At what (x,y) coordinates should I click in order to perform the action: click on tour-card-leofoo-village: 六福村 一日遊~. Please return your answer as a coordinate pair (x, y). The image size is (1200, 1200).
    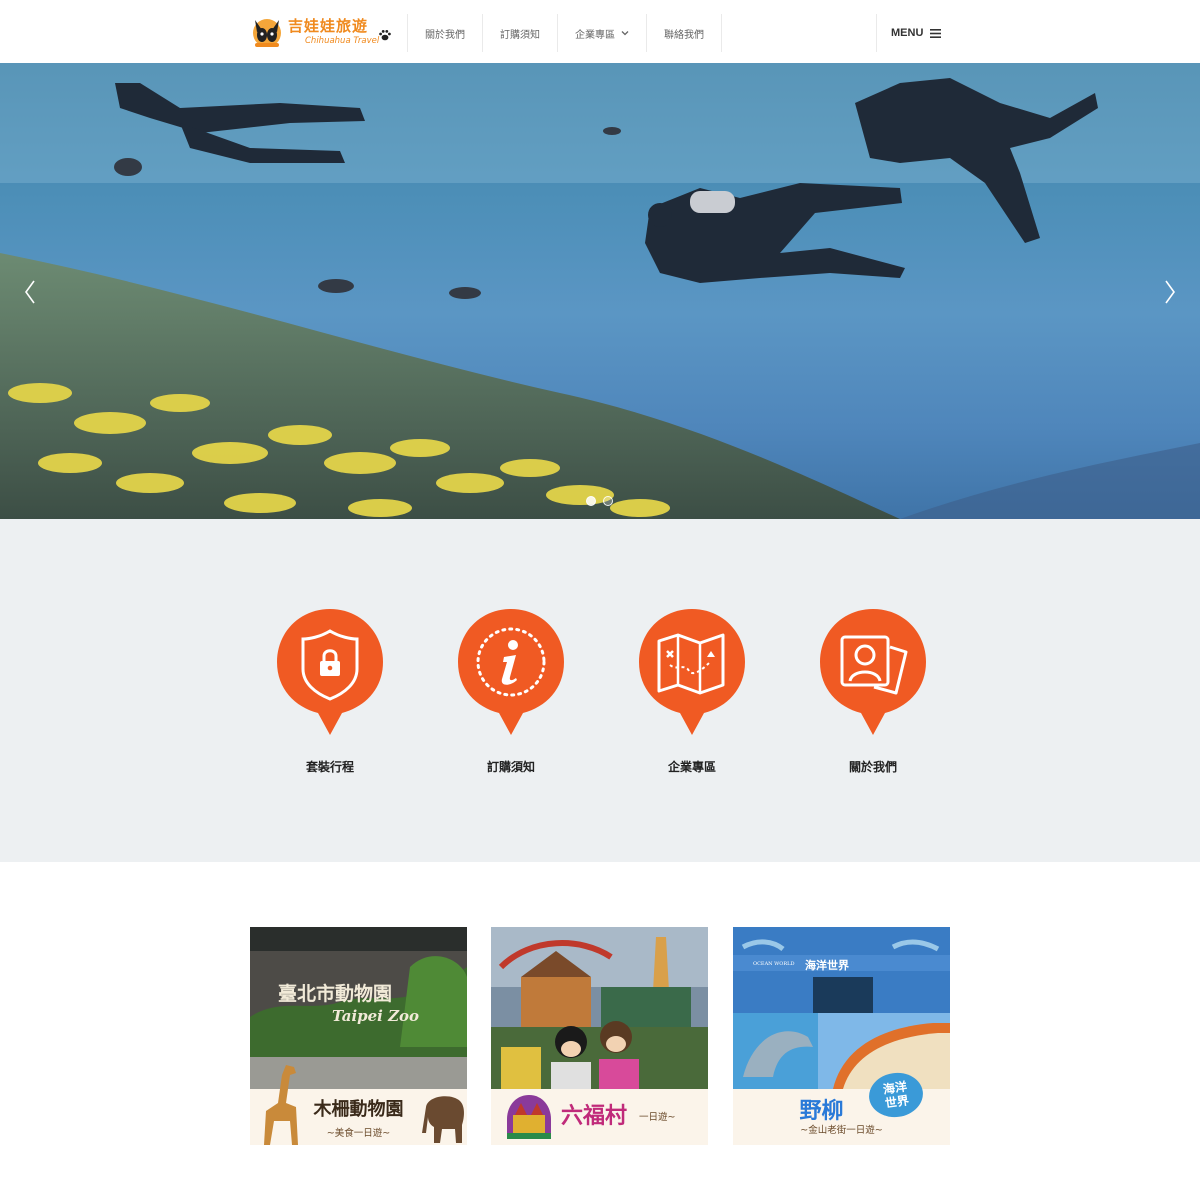
    Looking at the image, I should click on (599, 1036).